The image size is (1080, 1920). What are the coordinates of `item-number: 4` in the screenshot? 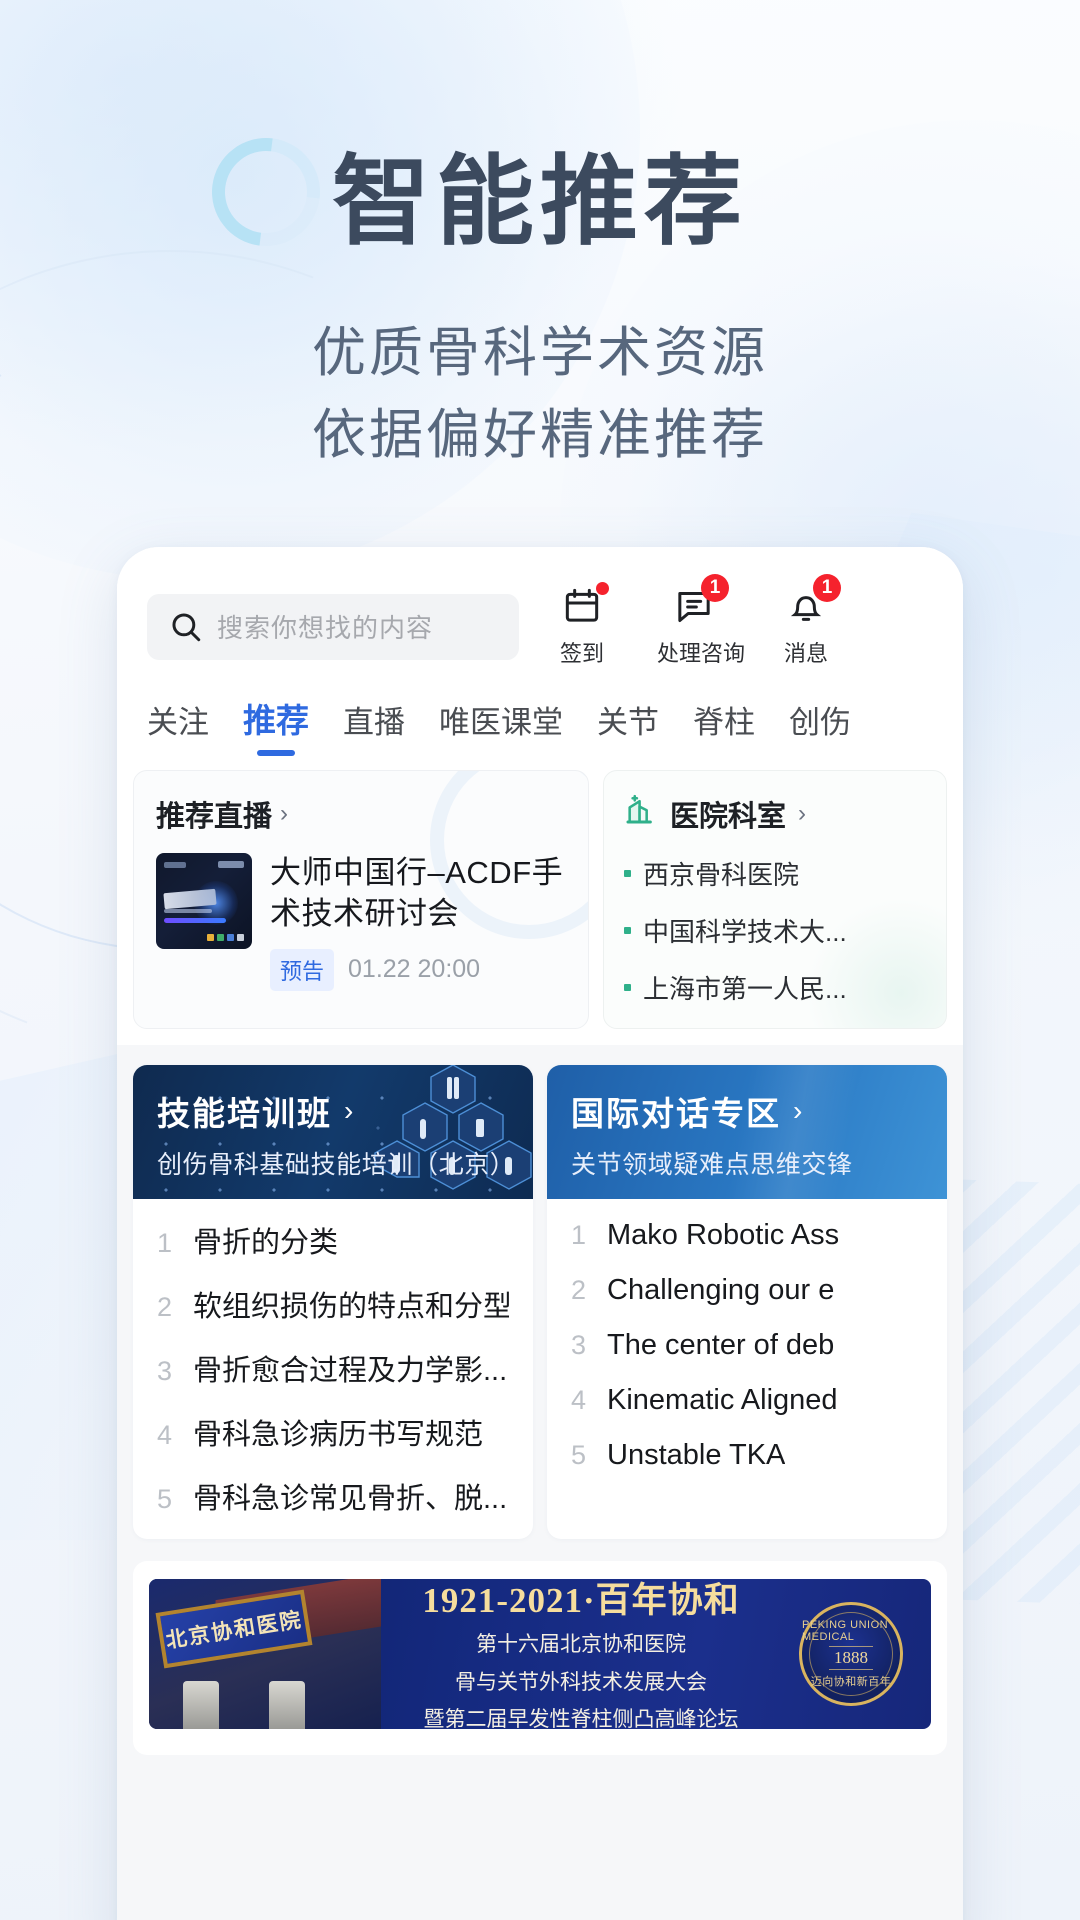 It's located at (579, 1400).